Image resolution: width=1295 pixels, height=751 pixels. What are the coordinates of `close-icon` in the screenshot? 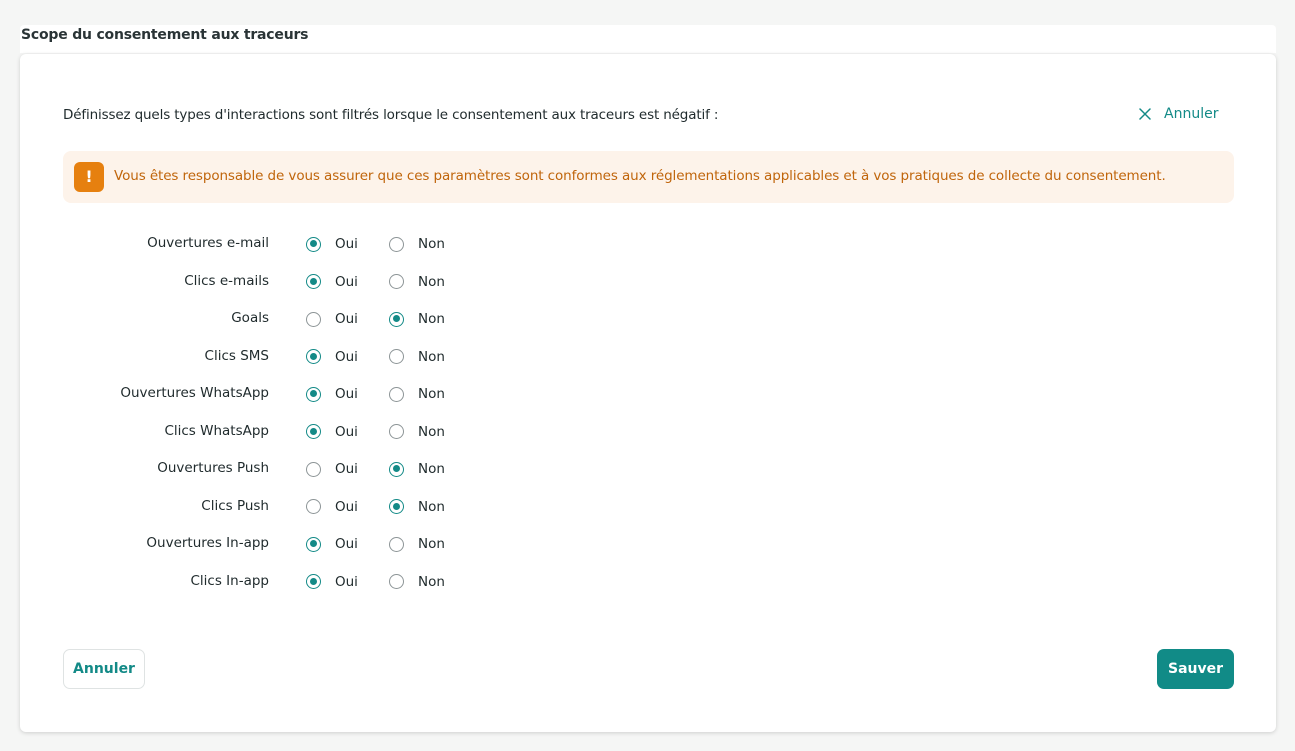 It's located at (1145, 114).